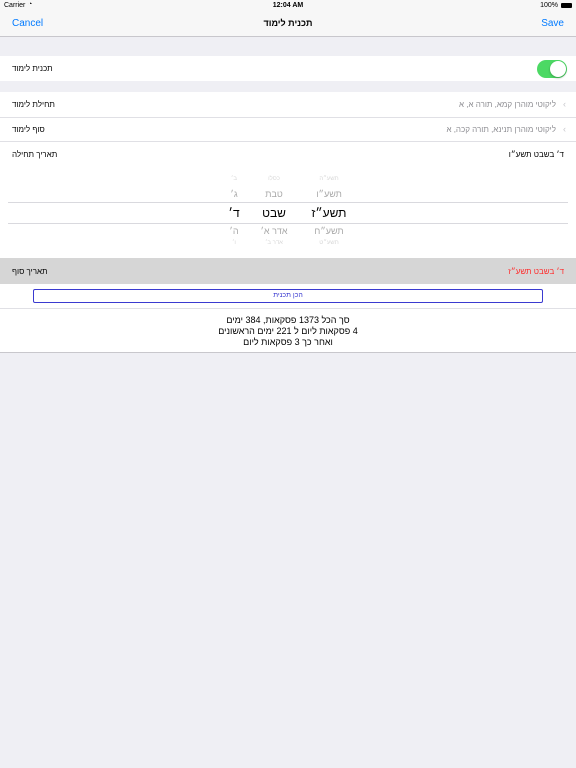 Image resolution: width=576 pixels, height=768 pixels. What do you see at coordinates (288, 342) in the screenshot?
I see `summary-line-after: ואחר כך 3 פסקאות ליום` at bounding box center [288, 342].